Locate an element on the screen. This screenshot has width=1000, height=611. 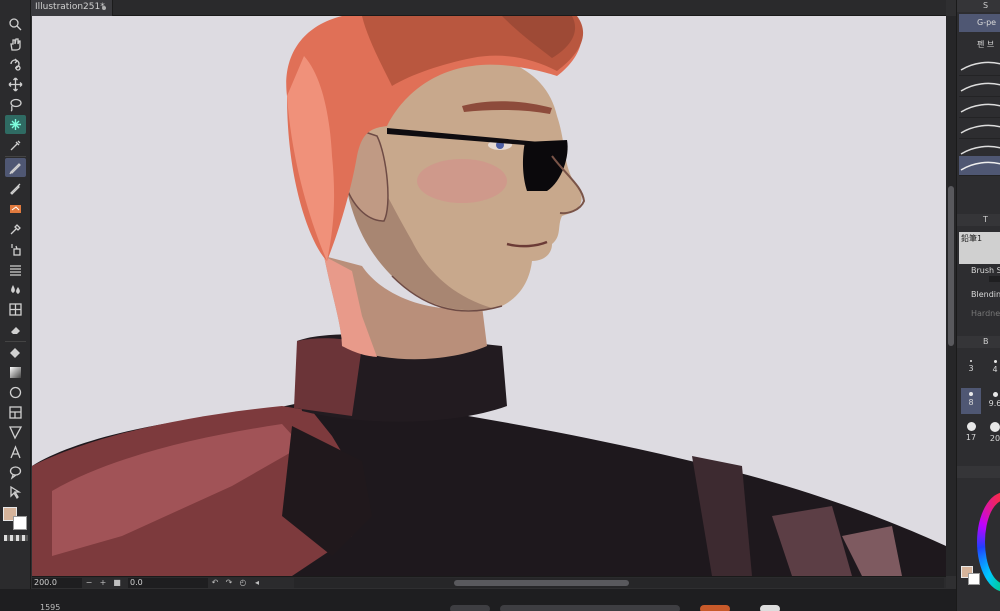
brush-size-option-selected: 8 is located at coordinates (971, 401).